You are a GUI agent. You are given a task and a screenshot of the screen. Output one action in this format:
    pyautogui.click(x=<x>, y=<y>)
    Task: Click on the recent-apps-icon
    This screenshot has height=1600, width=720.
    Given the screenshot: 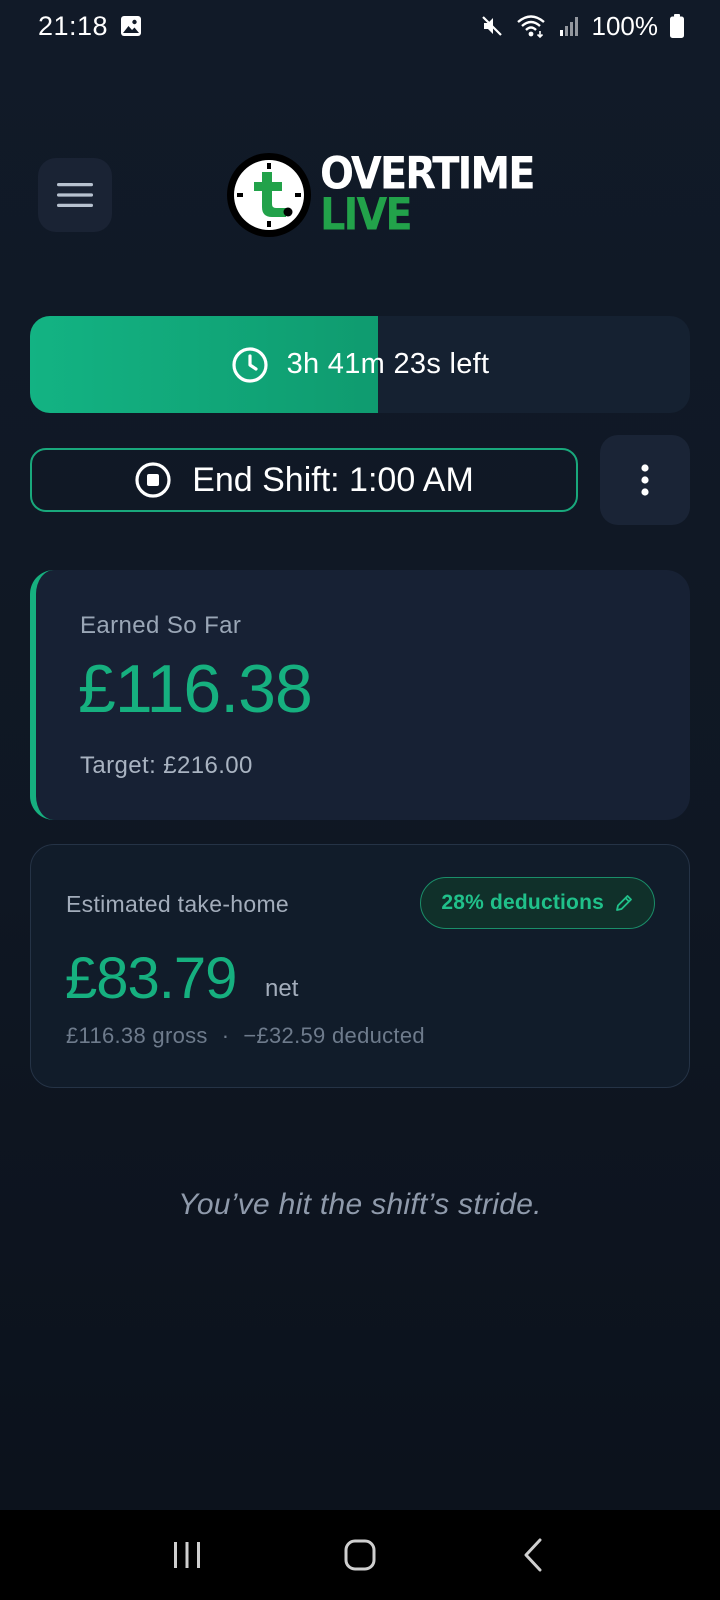 What is the action you would take?
    pyautogui.click(x=187, y=1555)
    